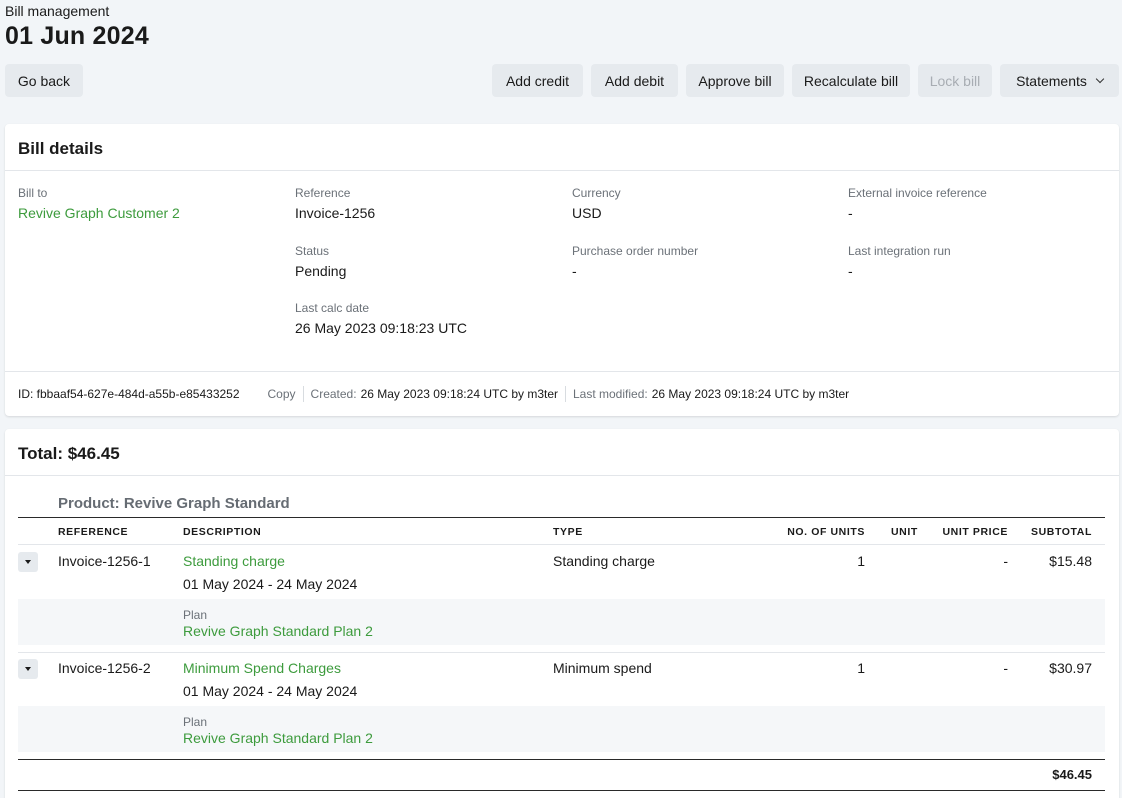  What do you see at coordinates (904, 532) in the screenshot?
I see `column-header-unit: UNIT` at bounding box center [904, 532].